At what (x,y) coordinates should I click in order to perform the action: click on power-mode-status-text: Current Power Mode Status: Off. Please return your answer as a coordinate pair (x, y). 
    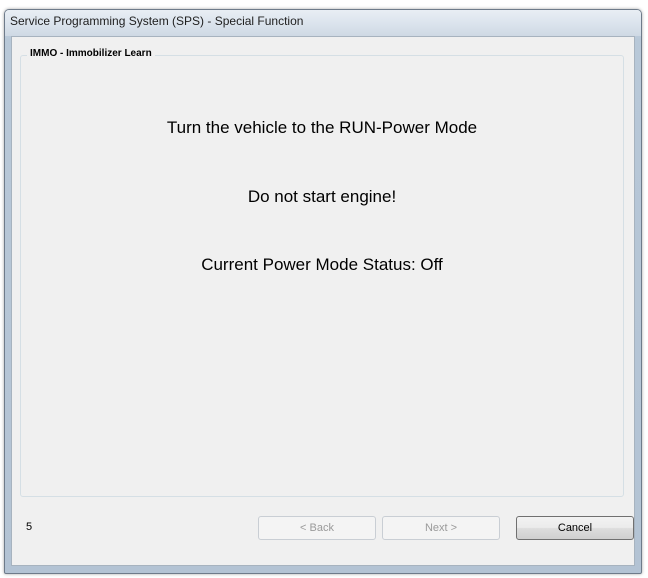
    Looking at the image, I should click on (322, 264).